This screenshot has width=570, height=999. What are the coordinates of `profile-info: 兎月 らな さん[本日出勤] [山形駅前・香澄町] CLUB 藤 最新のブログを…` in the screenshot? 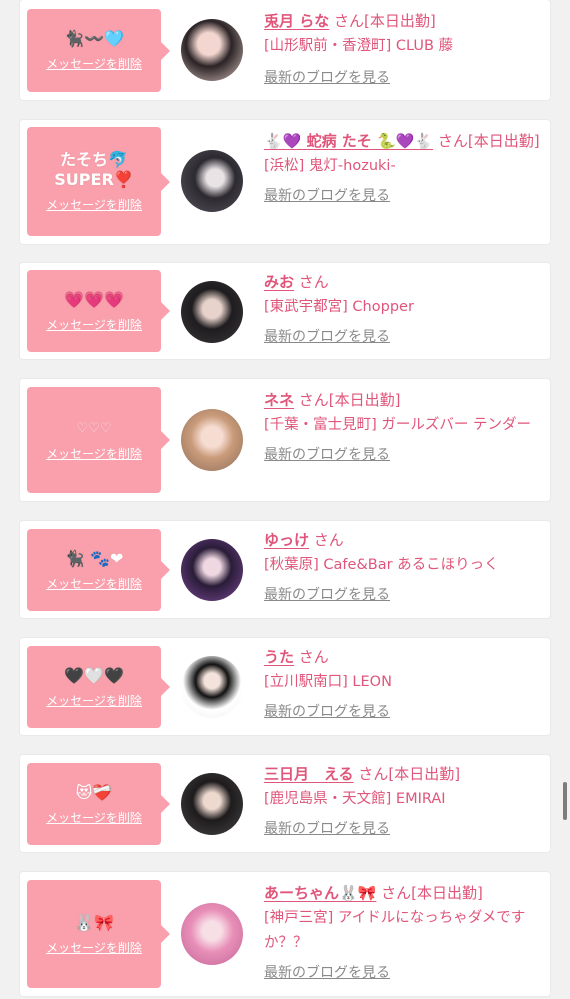 It's located at (402, 48).